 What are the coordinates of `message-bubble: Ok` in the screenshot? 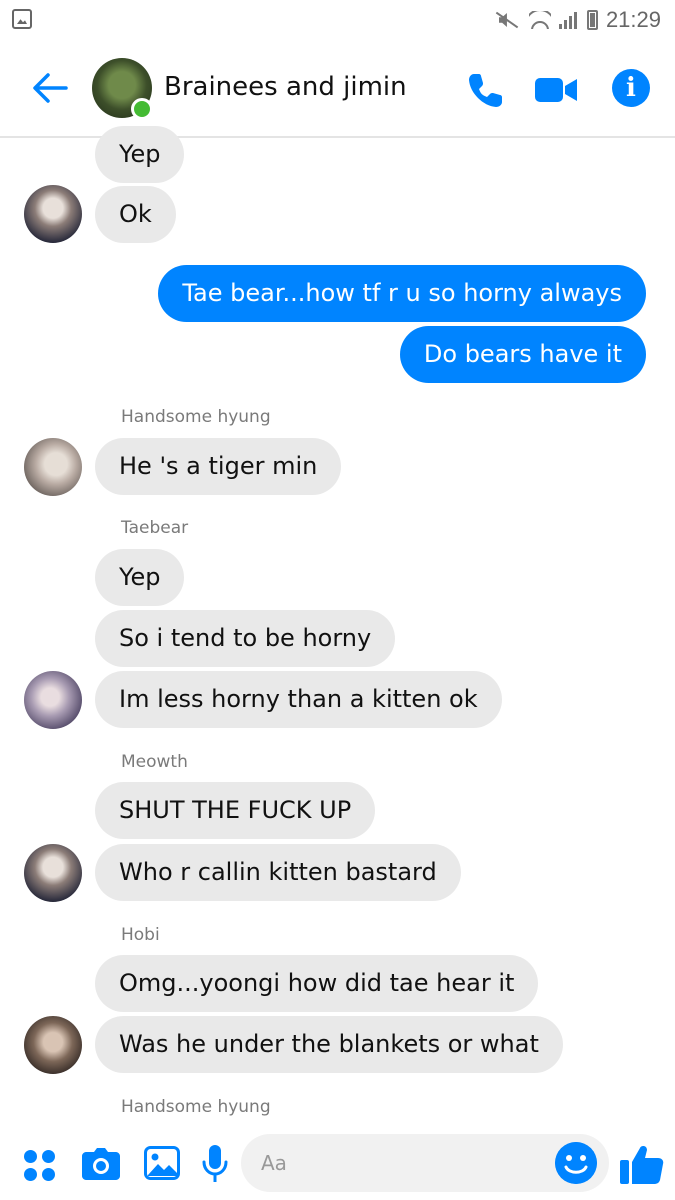 It's located at (135, 214).